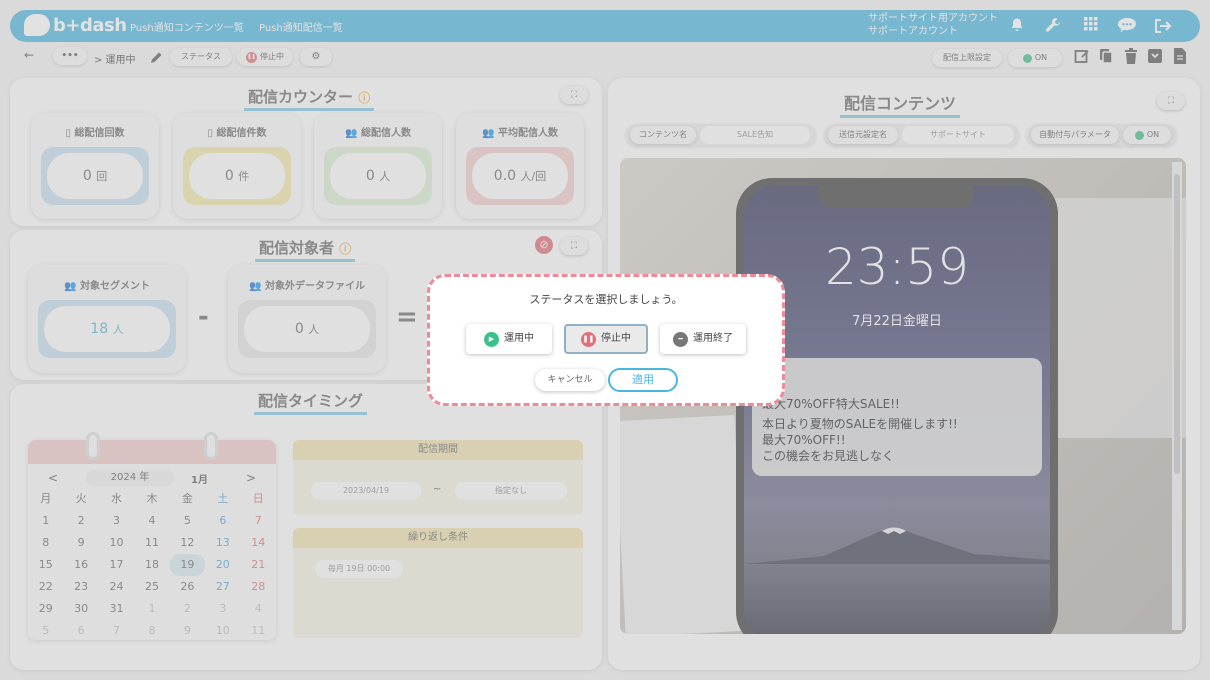  What do you see at coordinates (519, 338) in the screenshot?
I see `option-label: 運用中` at bounding box center [519, 338].